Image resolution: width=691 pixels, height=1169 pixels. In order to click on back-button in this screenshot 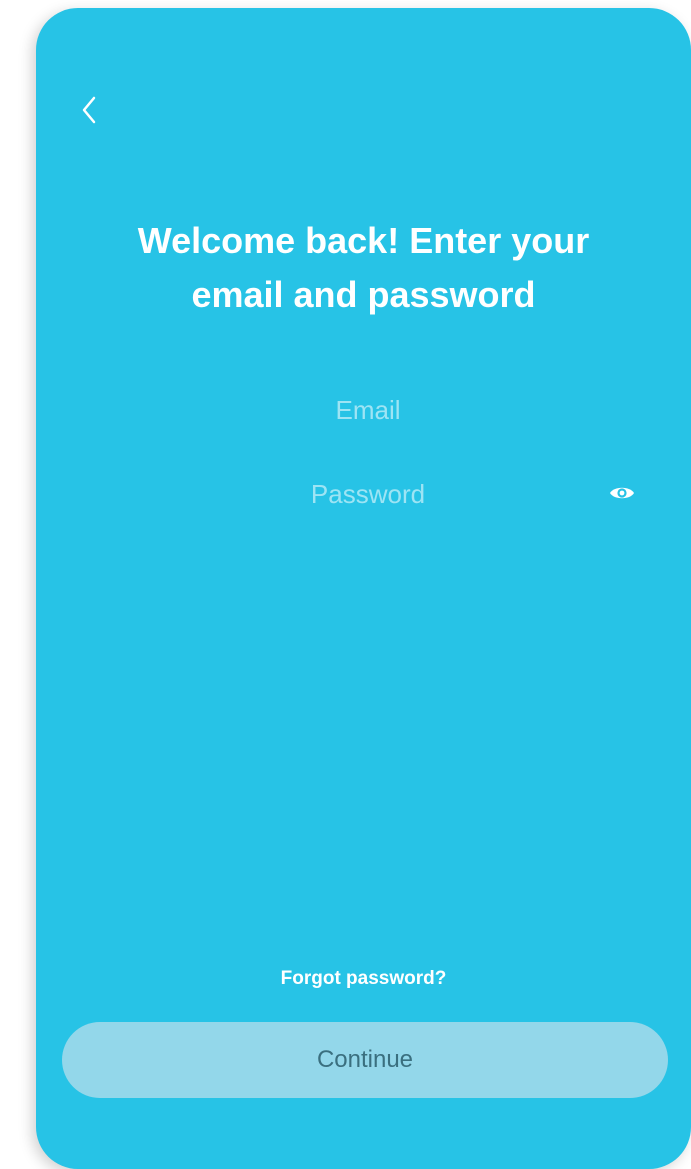, I will do `click(90, 110)`.